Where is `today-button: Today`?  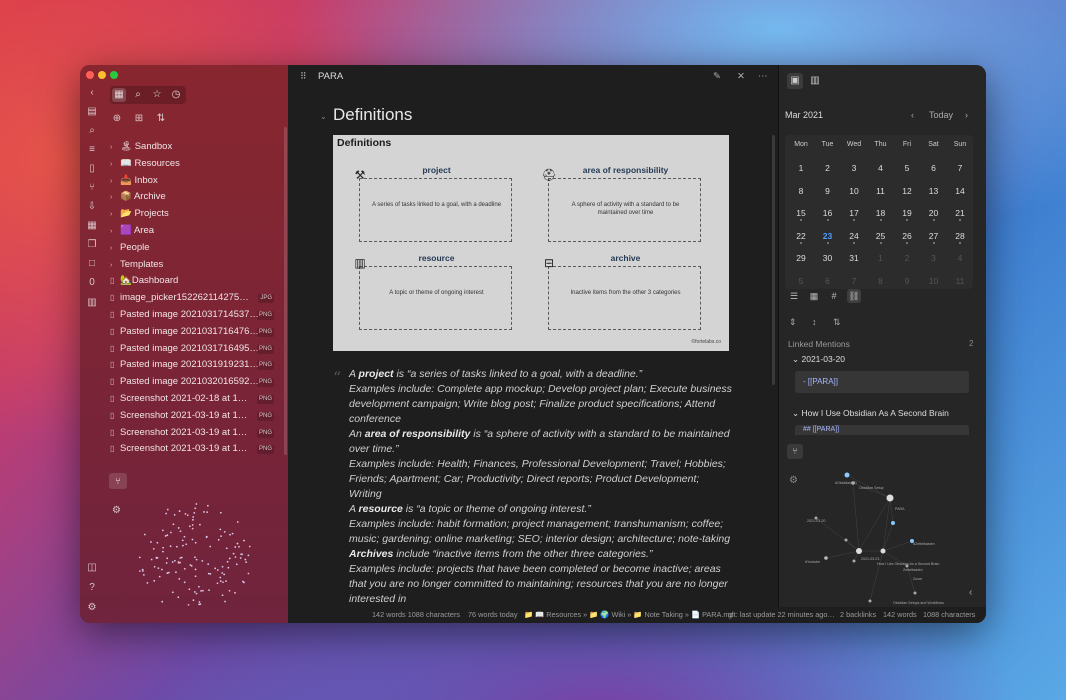 today-button: Today is located at coordinates (941, 115).